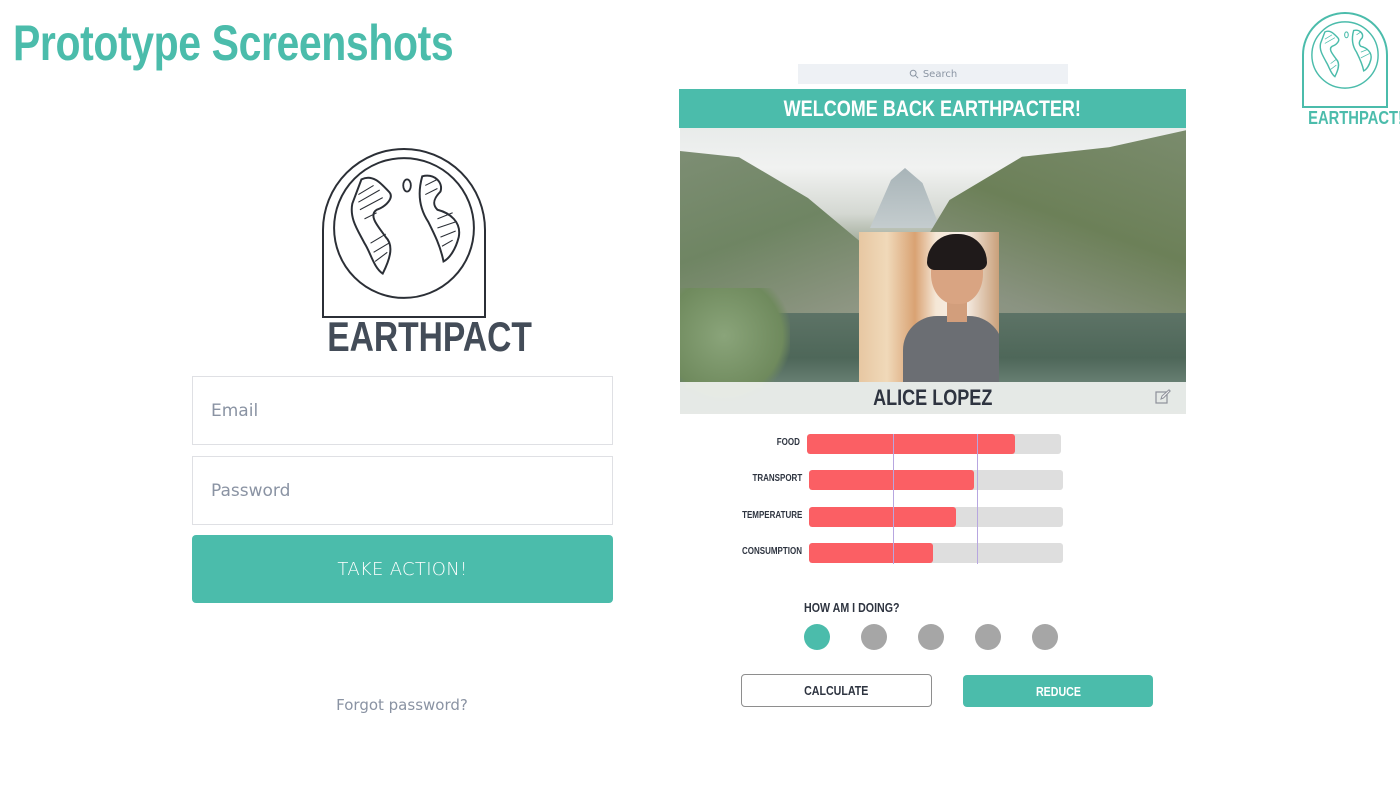 The image size is (1400, 788). I want to click on metric-row-consumption: CONSUMPTION, so click(902, 553).